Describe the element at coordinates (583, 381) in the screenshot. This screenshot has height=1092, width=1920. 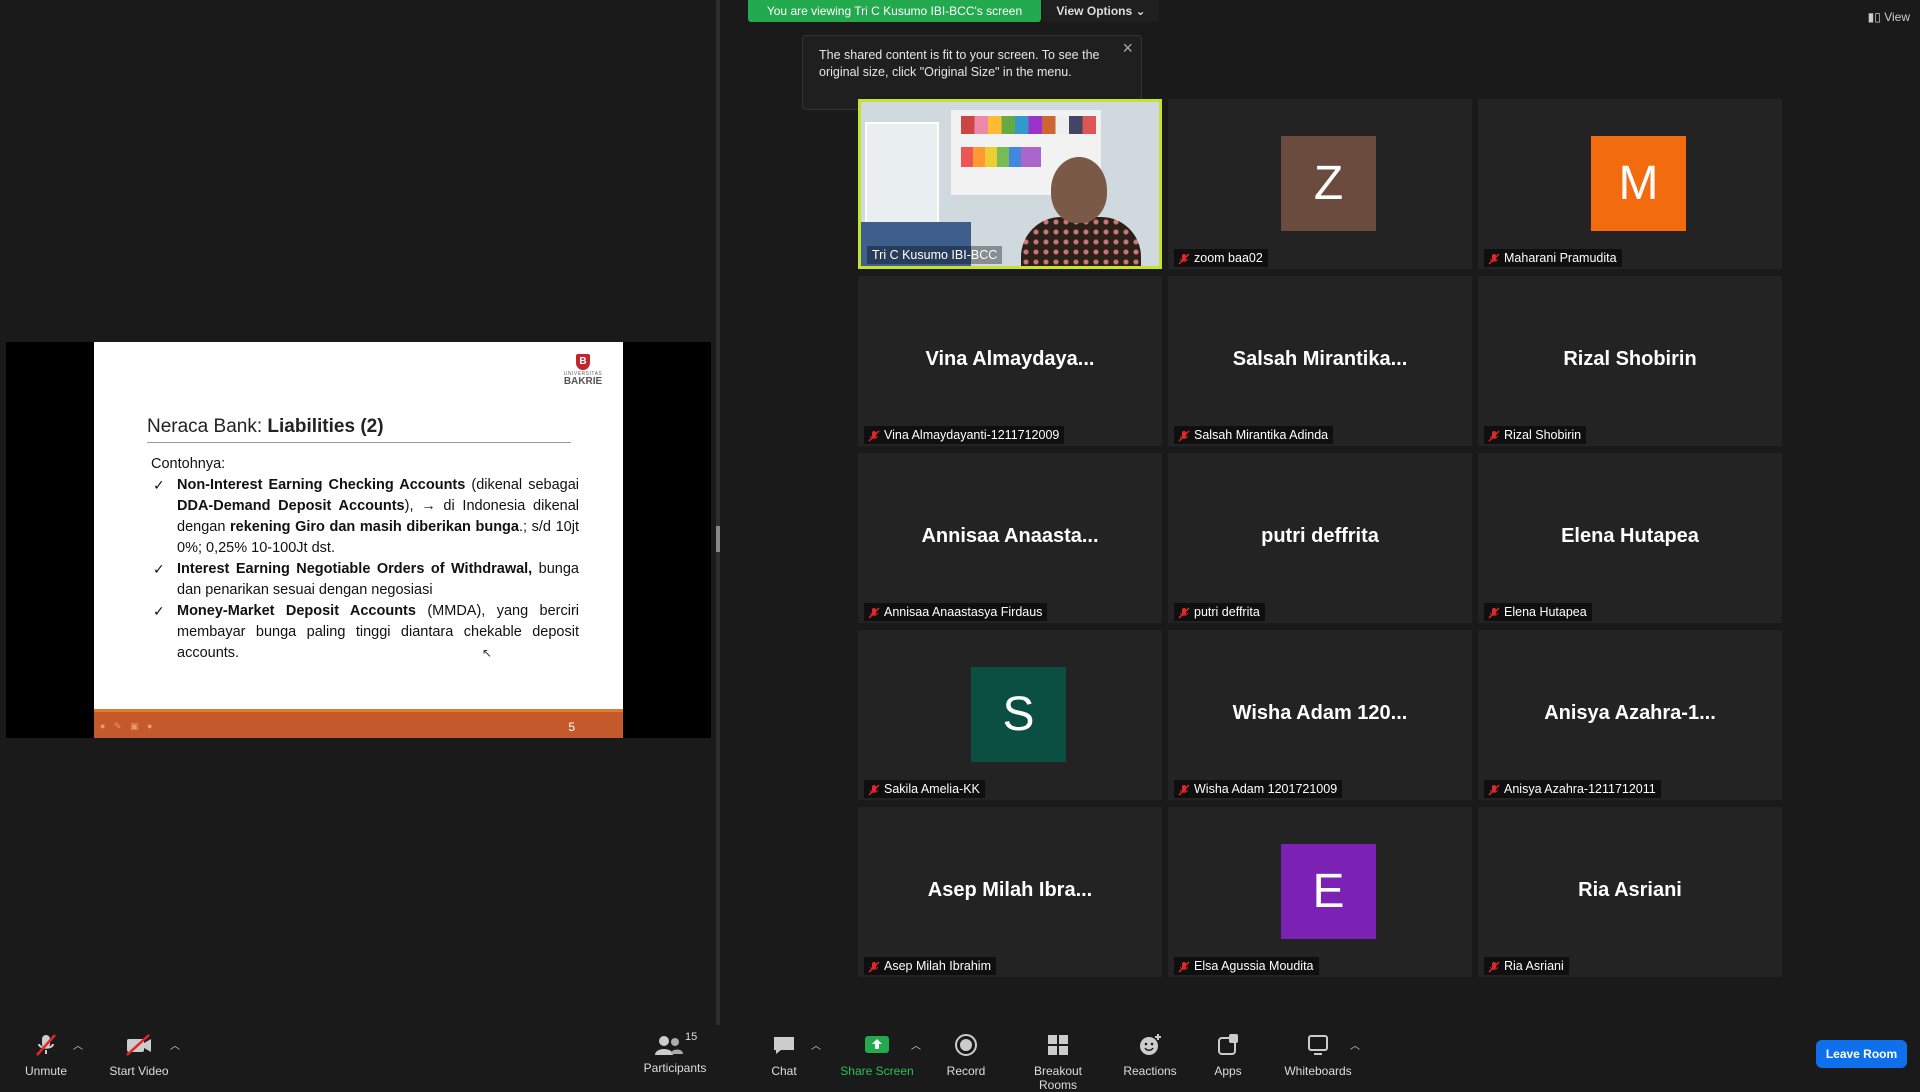
I see `logo-brand-text: BAKRIE` at that location.